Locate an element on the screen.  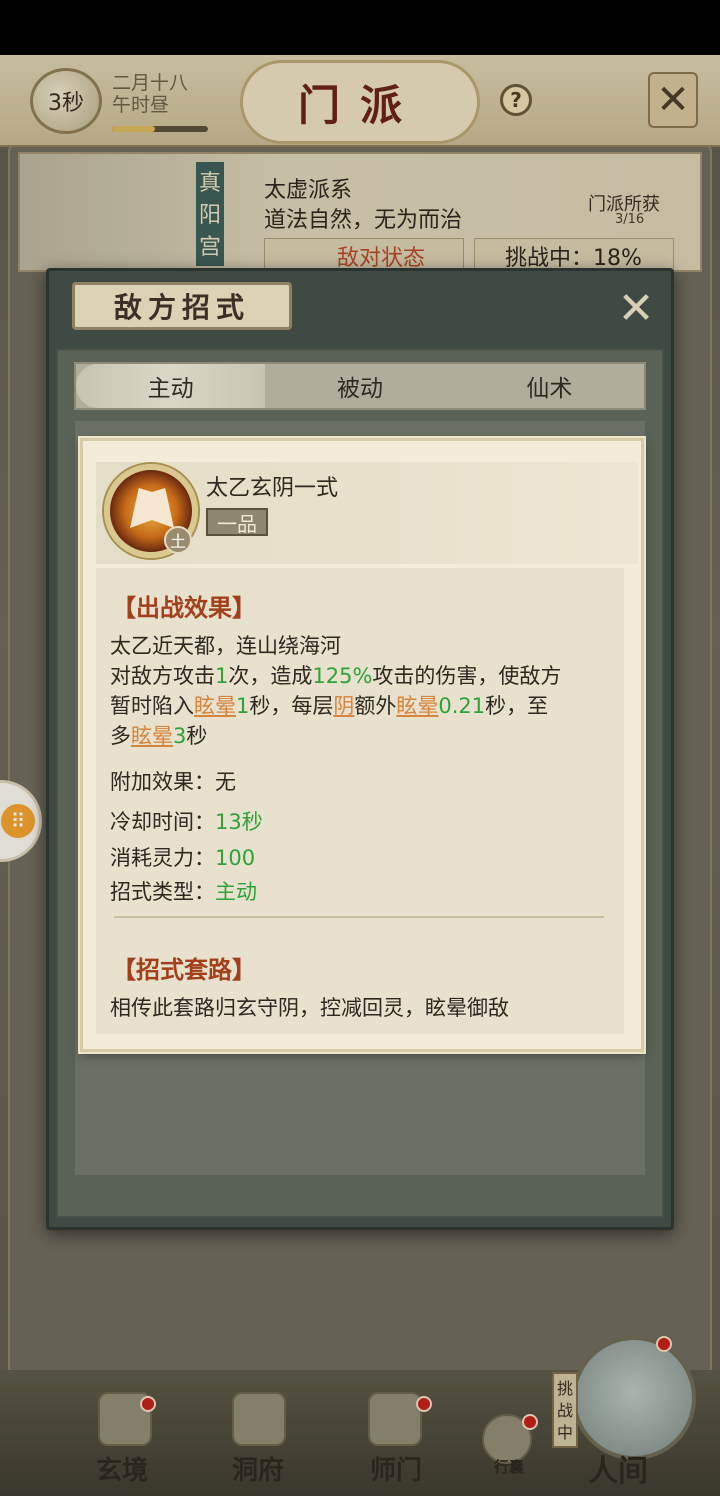
keyword-yin-link: 阴 is located at coordinates (343, 706).